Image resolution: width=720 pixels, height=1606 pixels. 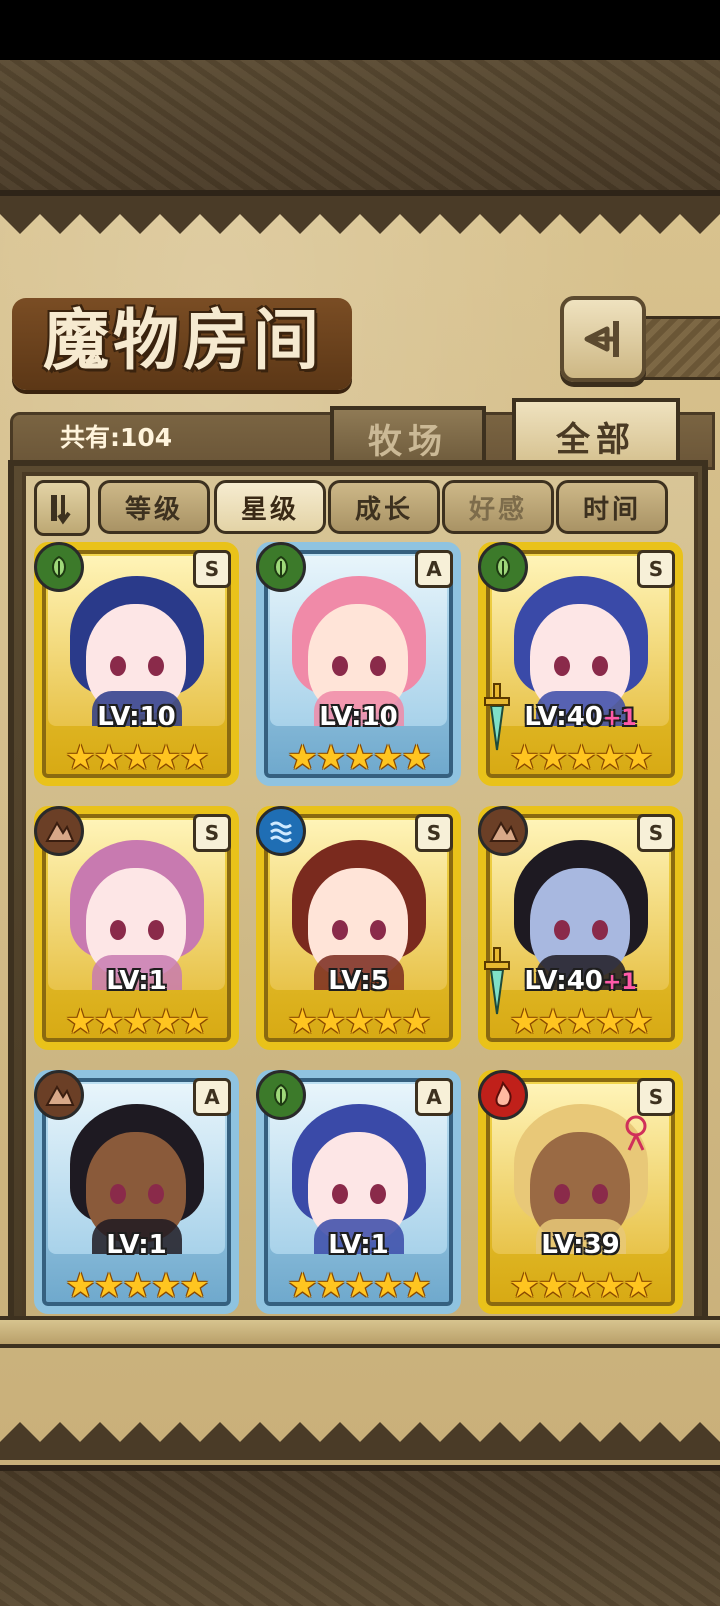 I want to click on back-arrow-icon, so click(x=601, y=339).